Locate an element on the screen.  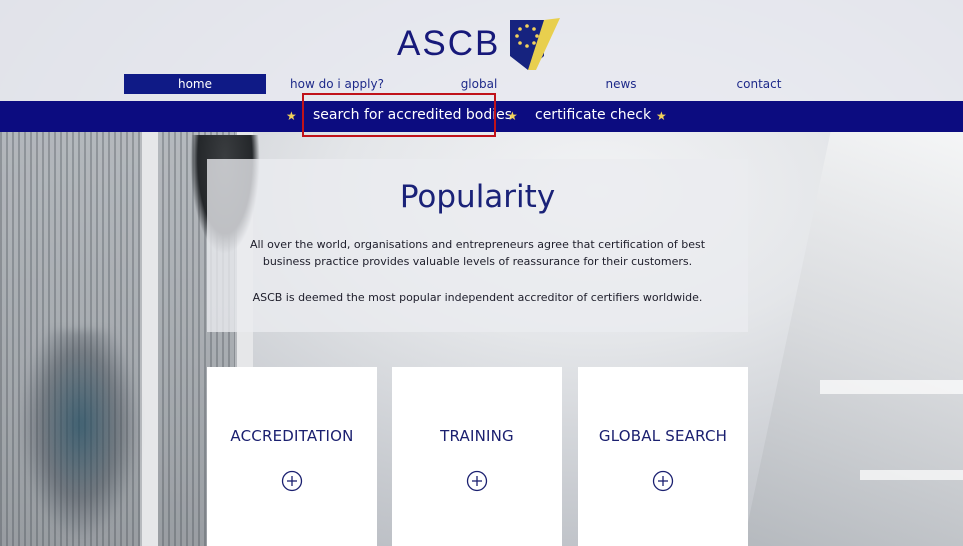
site-logo: ASCB is located at coordinates (479, 44).